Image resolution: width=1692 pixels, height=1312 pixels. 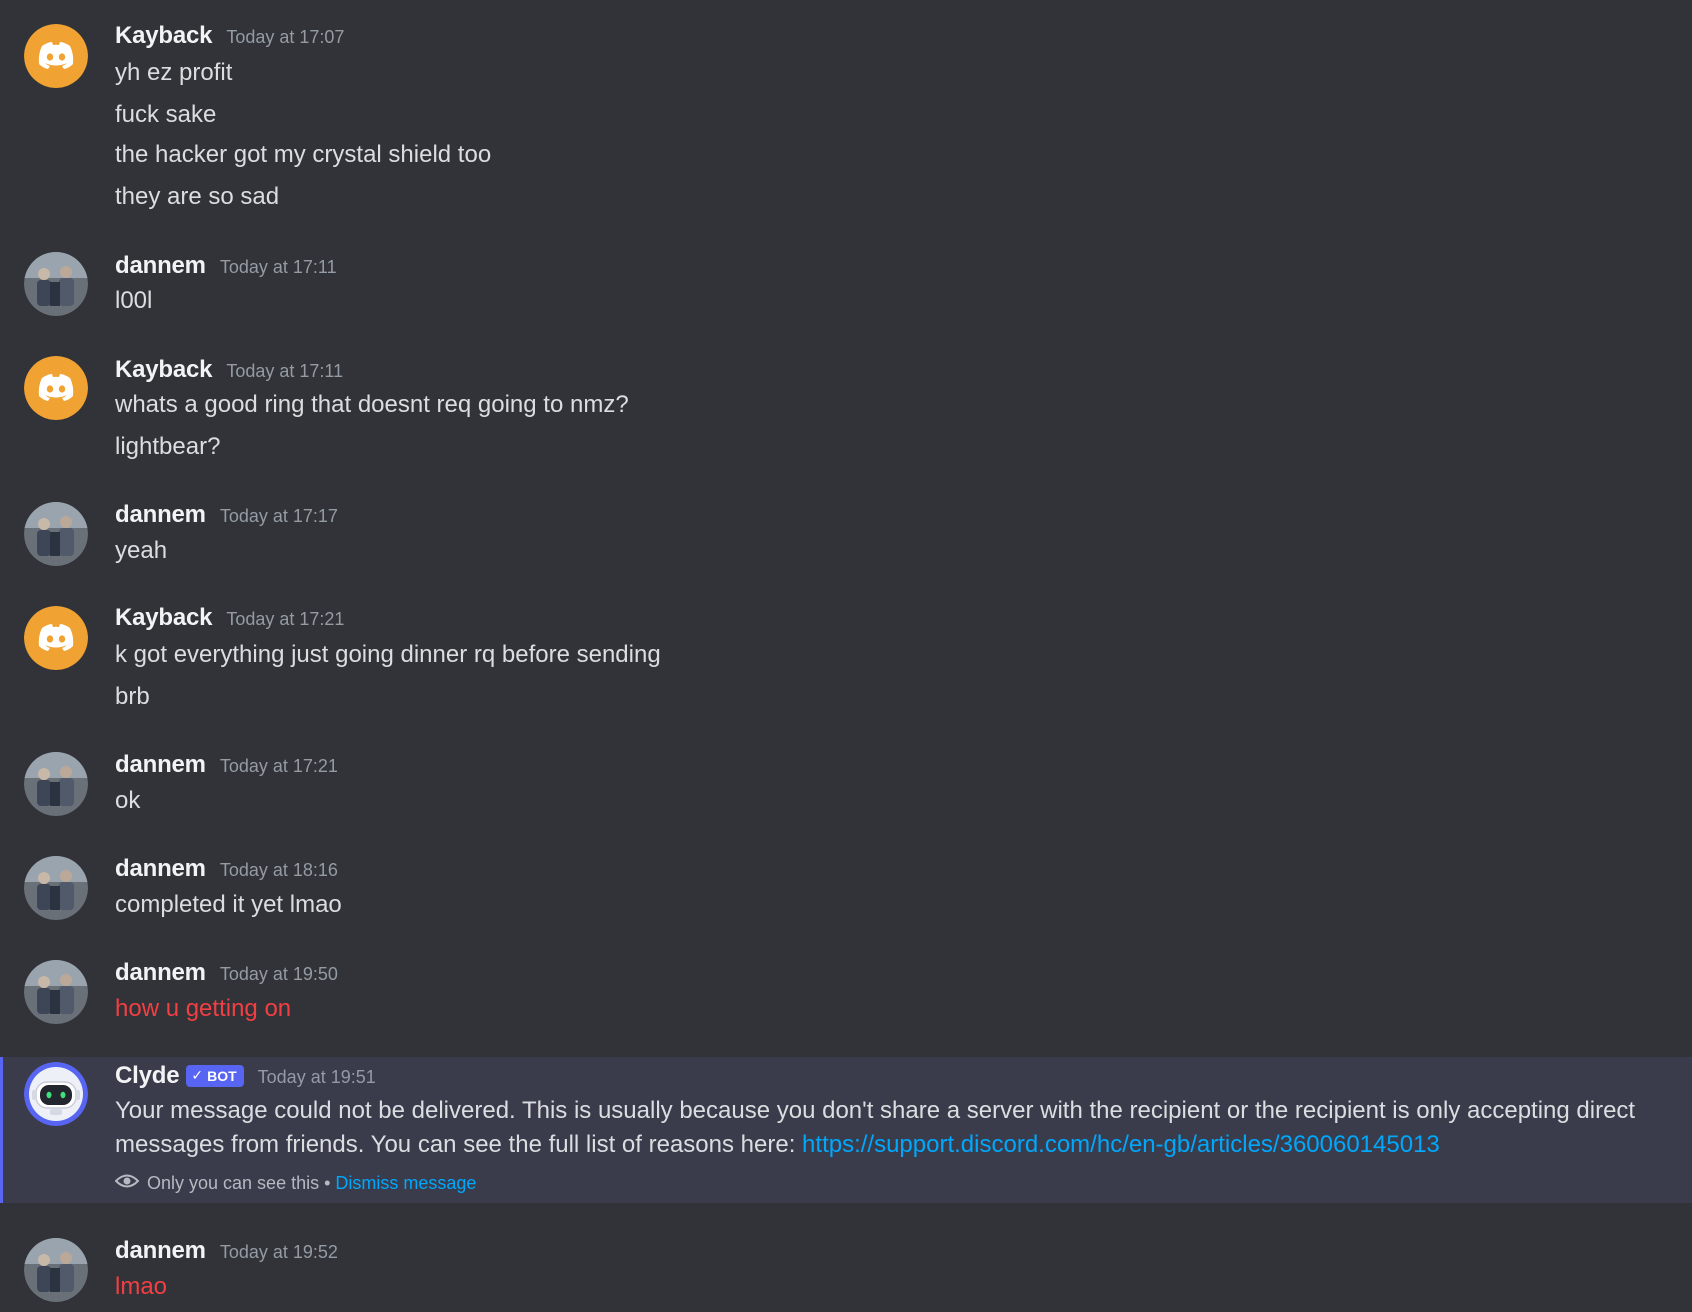 What do you see at coordinates (222, 1075) in the screenshot?
I see `bot-badge-label: BOT` at bounding box center [222, 1075].